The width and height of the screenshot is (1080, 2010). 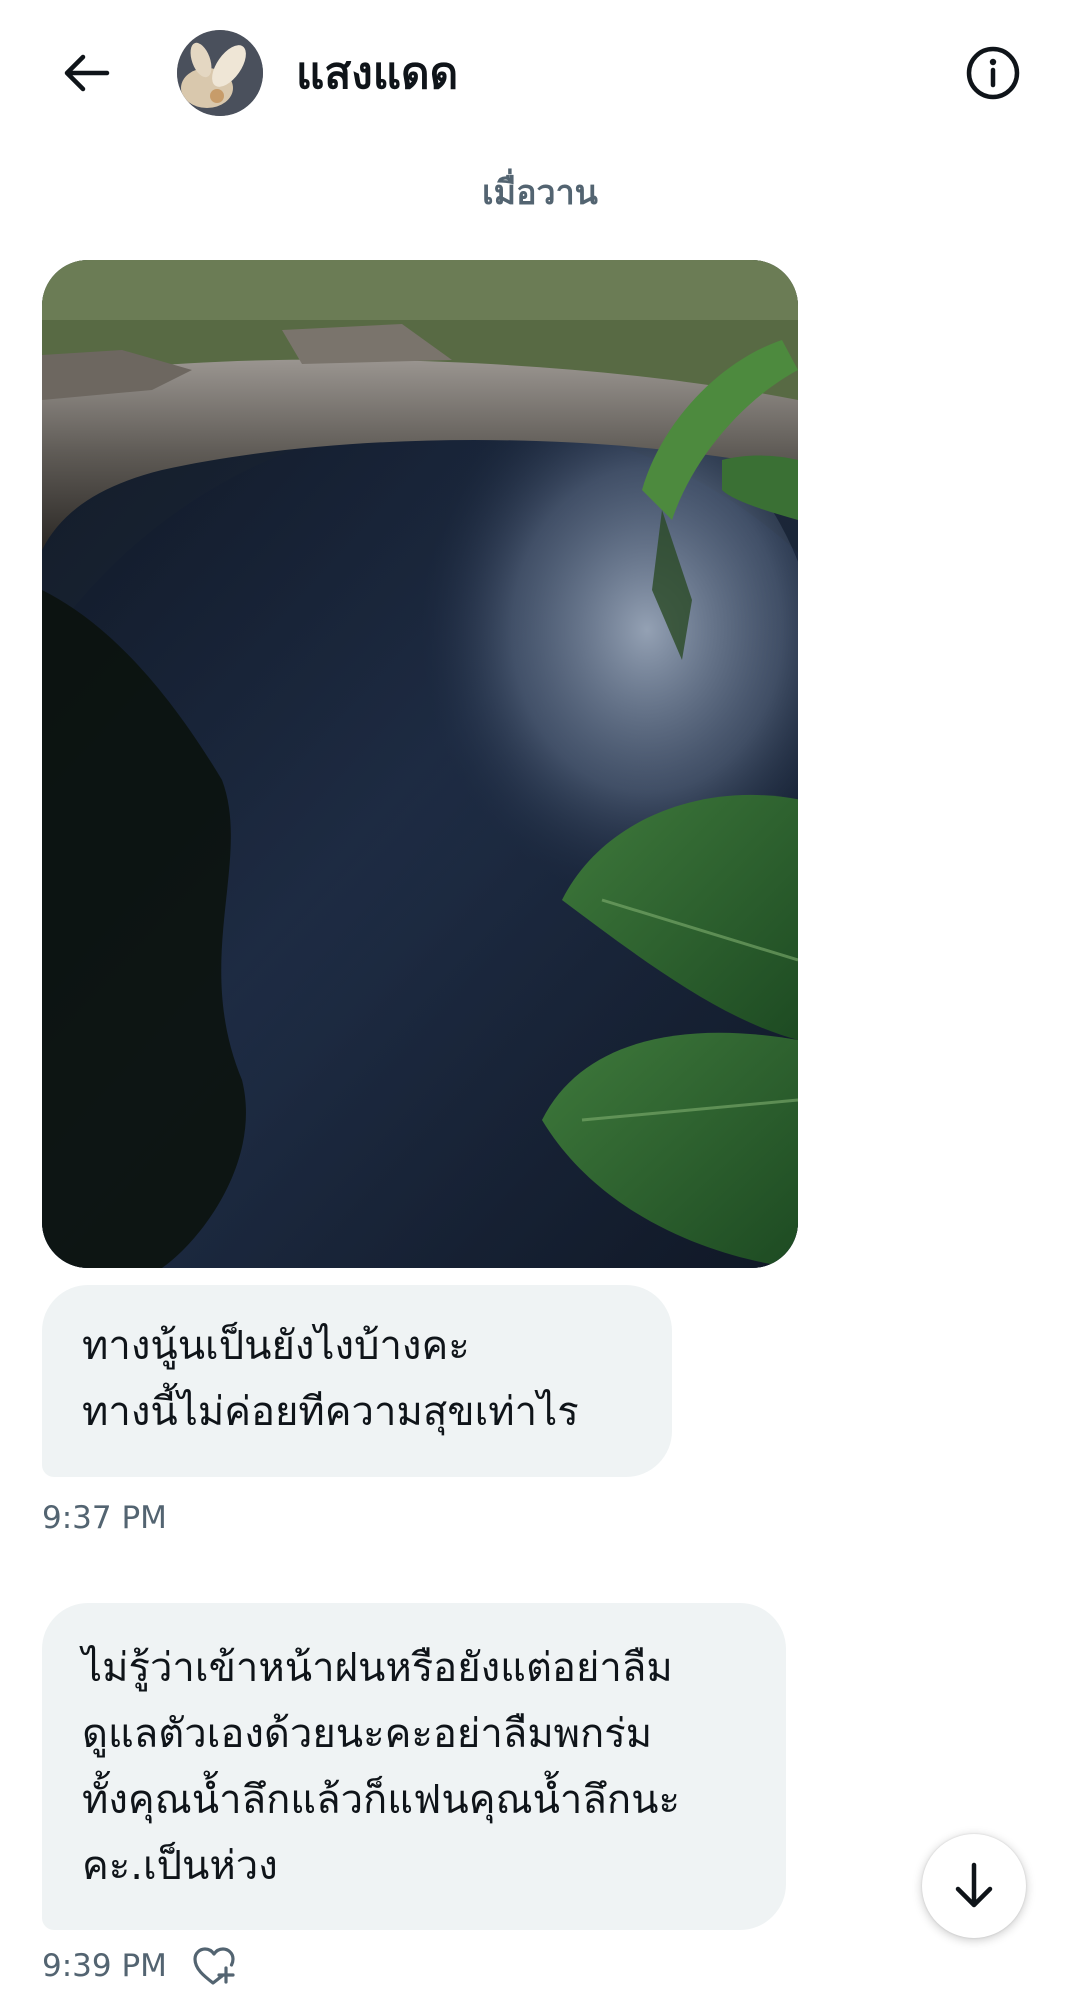 I want to click on heart-plus-icon, so click(x=214, y=1966).